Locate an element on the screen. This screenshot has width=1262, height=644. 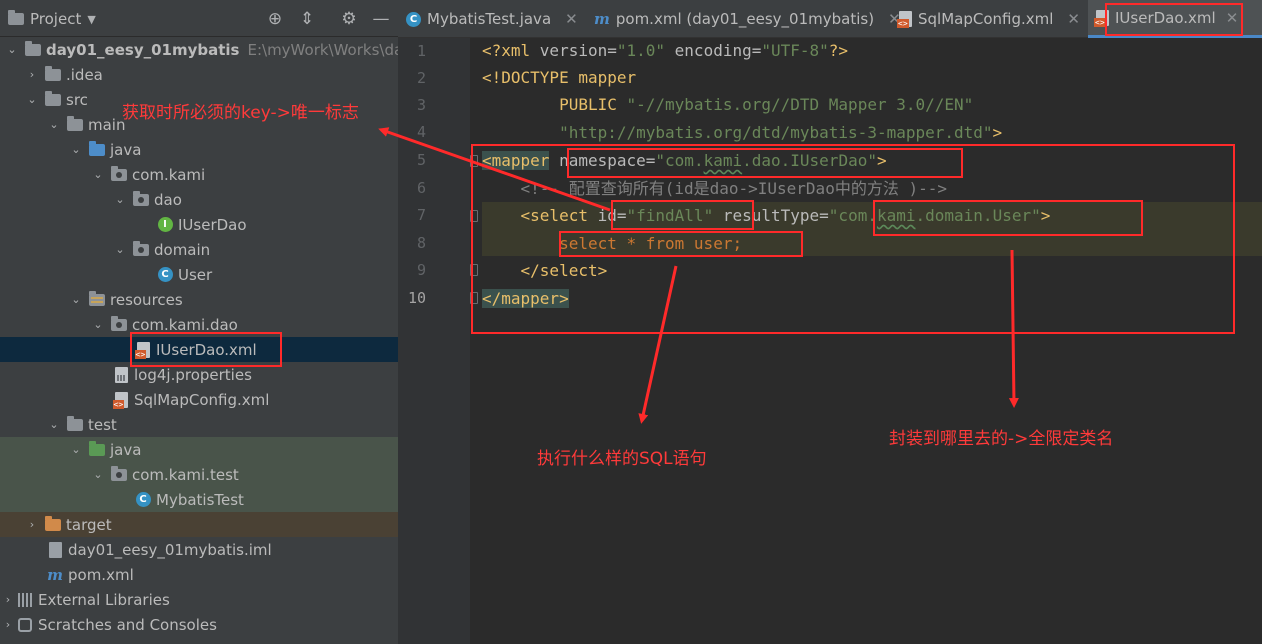
excluded-folder-icon is located at coordinates (53, 524).